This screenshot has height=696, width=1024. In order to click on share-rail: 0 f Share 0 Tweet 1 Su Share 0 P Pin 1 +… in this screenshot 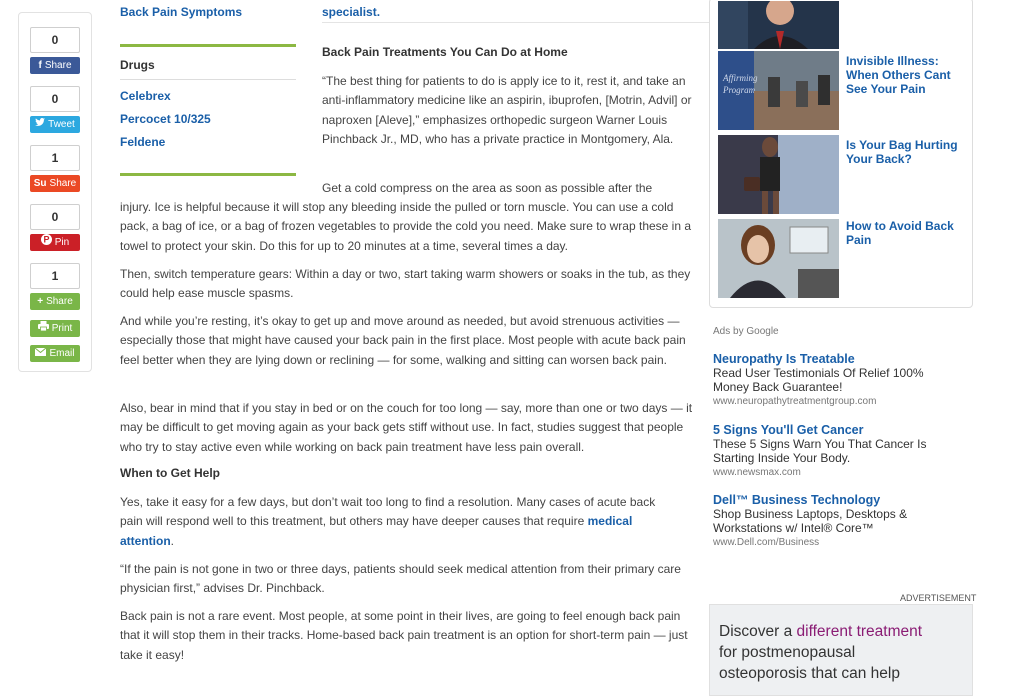, I will do `click(55, 192)`.